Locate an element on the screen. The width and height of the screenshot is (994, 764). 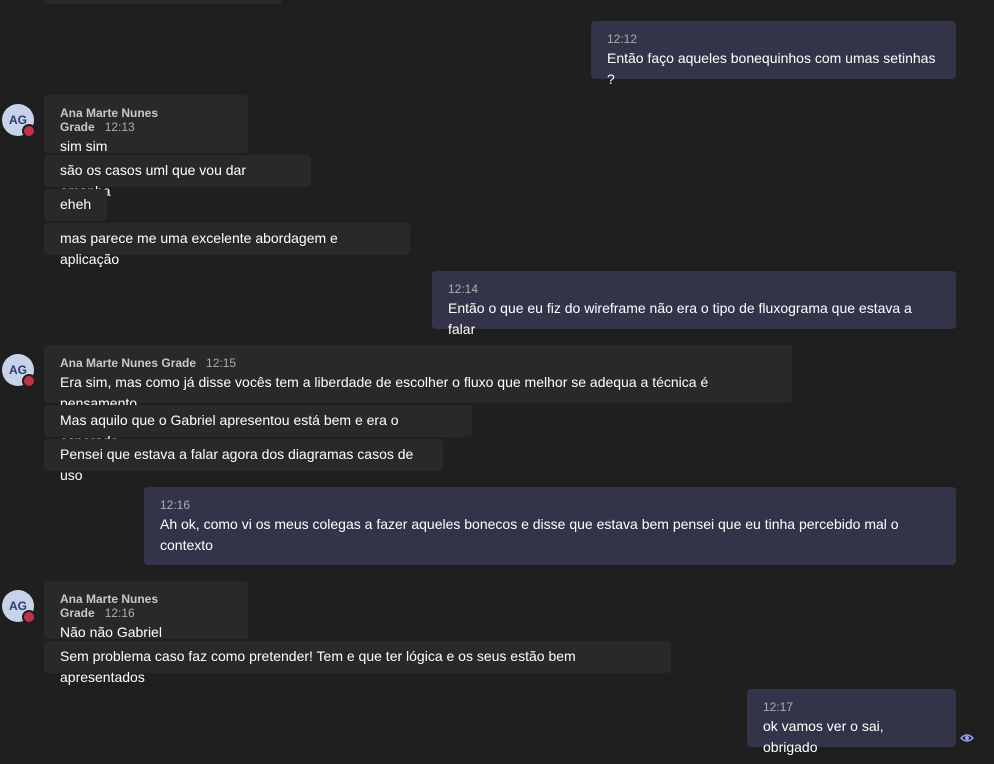
eye-icon is located at coordinates (967, 738).